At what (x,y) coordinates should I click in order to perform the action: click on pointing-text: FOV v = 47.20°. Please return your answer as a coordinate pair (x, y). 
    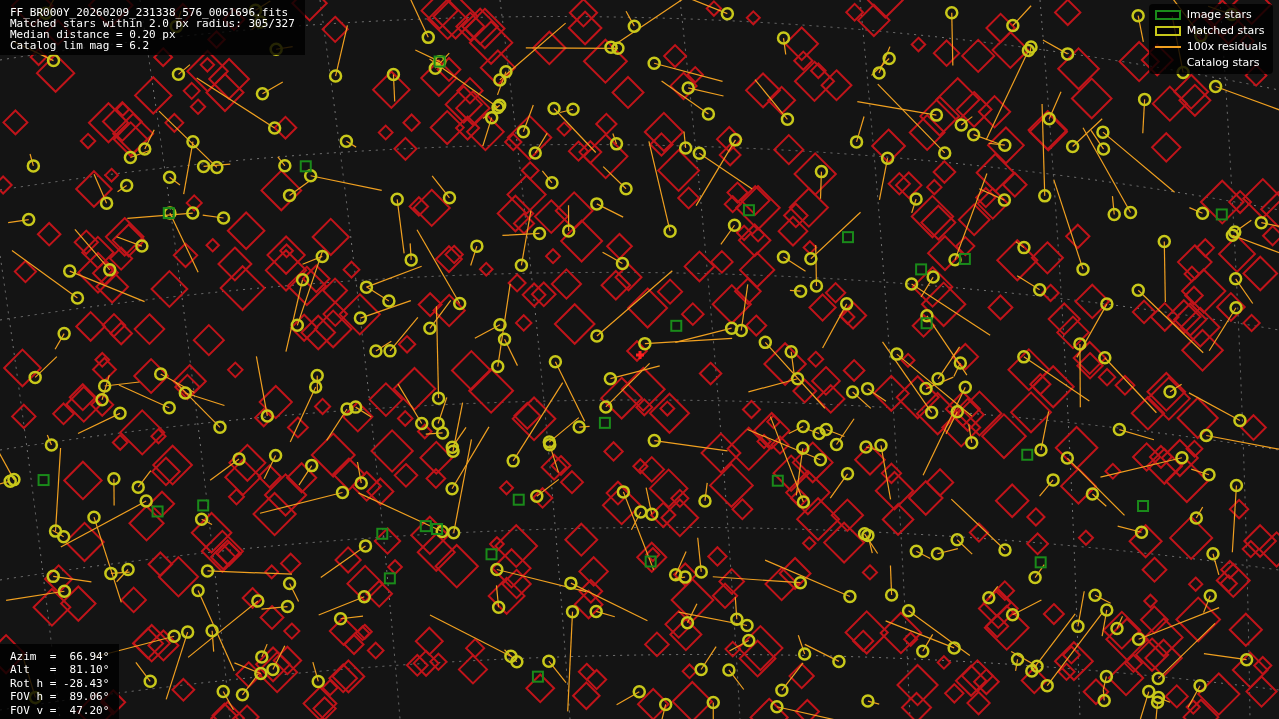
    Looking at the image, I should click on (60, 710).